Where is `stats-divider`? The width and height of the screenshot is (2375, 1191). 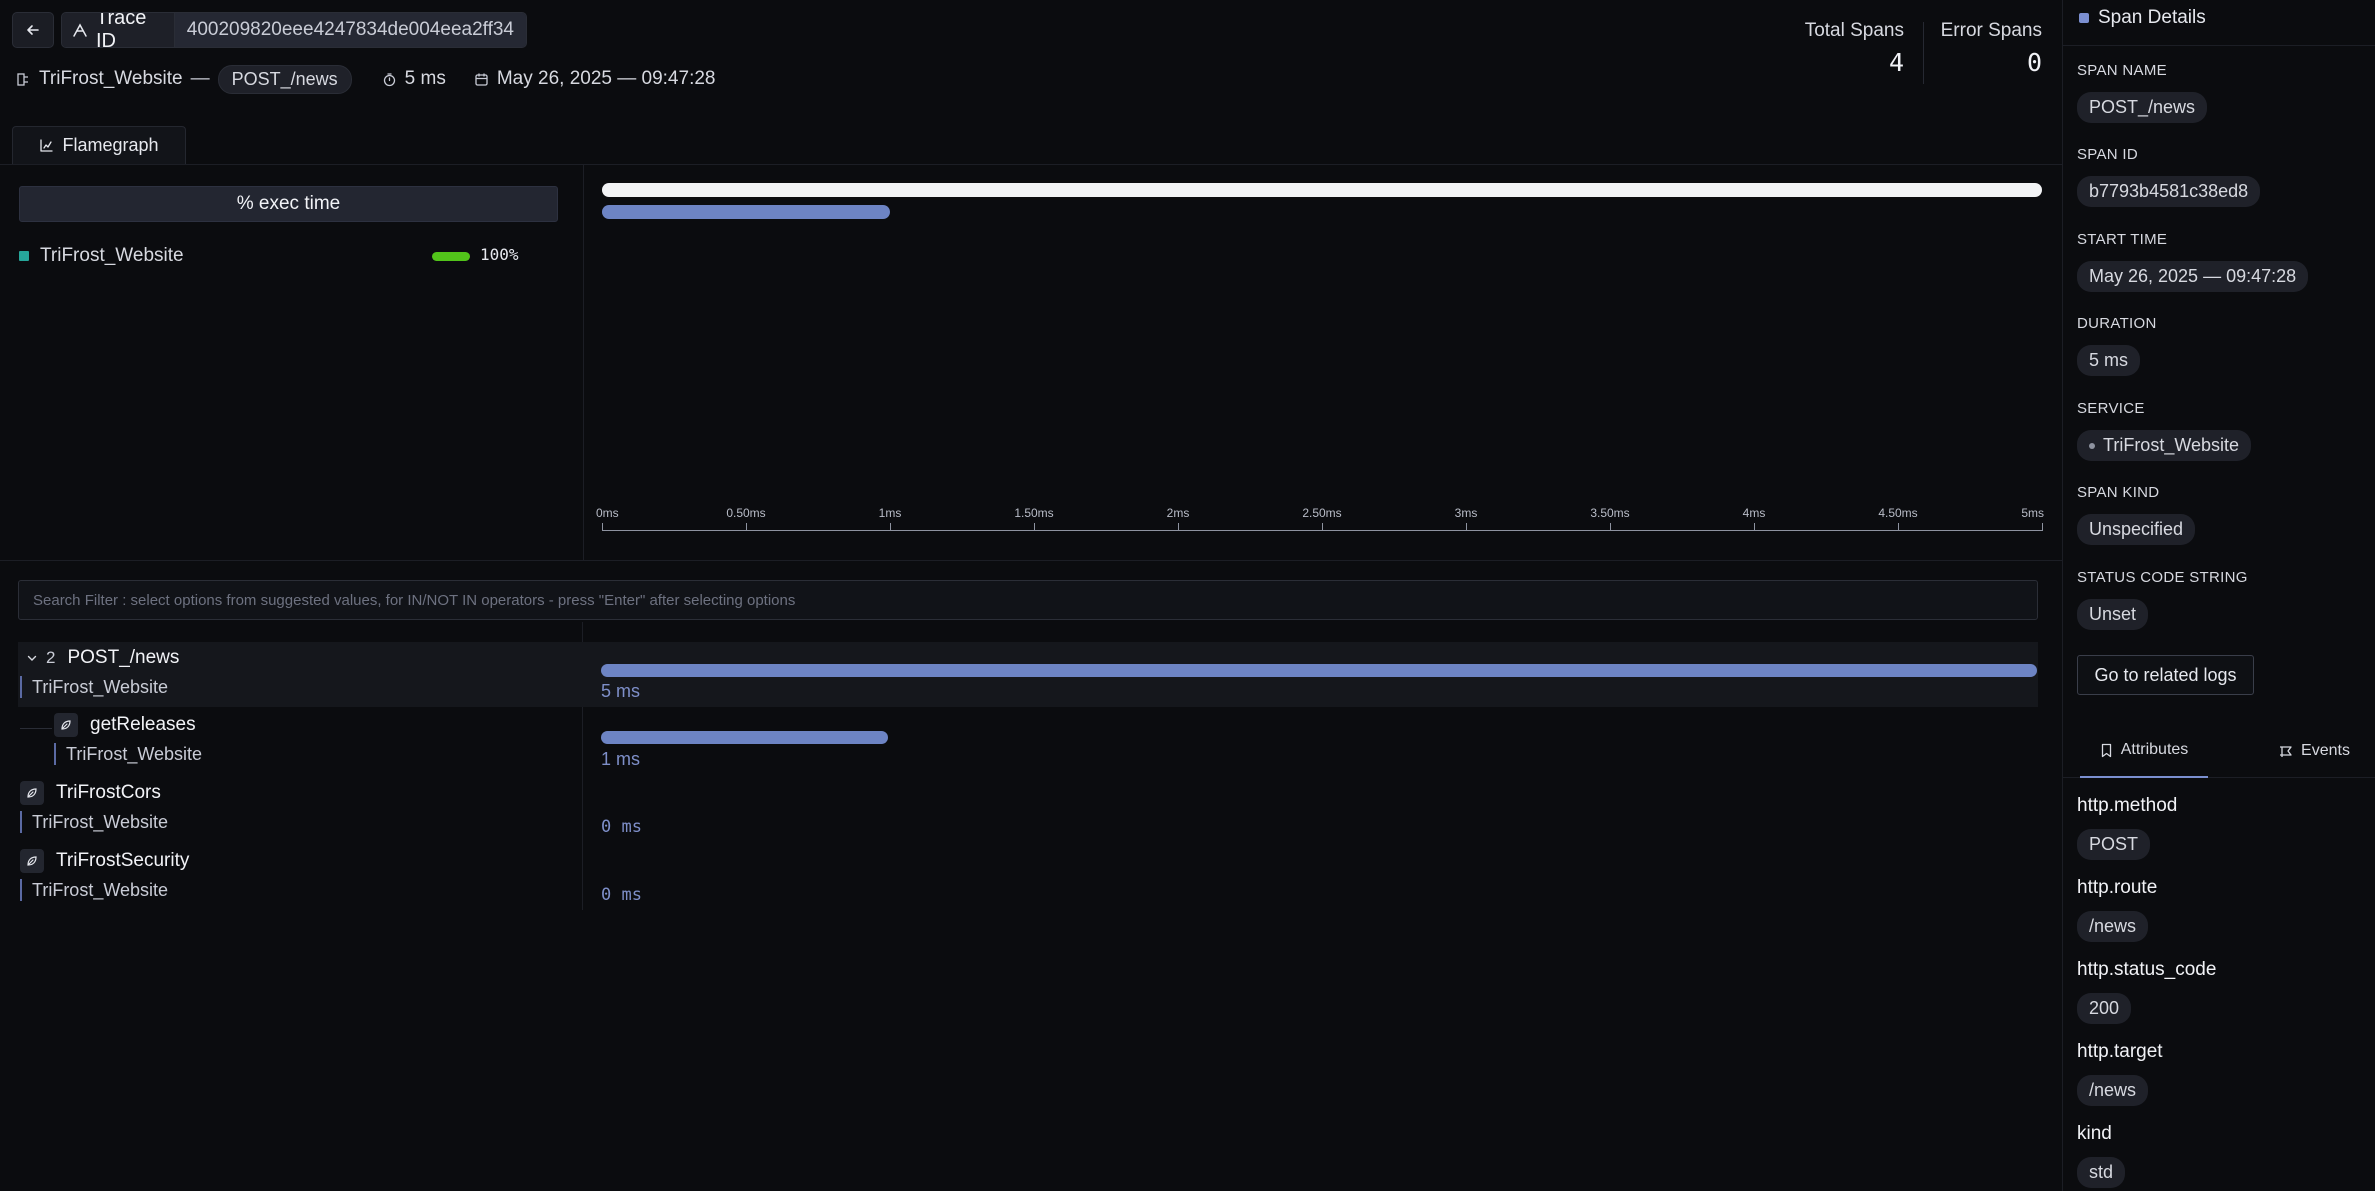
stats-divider is located at coordinates (1923, 53).